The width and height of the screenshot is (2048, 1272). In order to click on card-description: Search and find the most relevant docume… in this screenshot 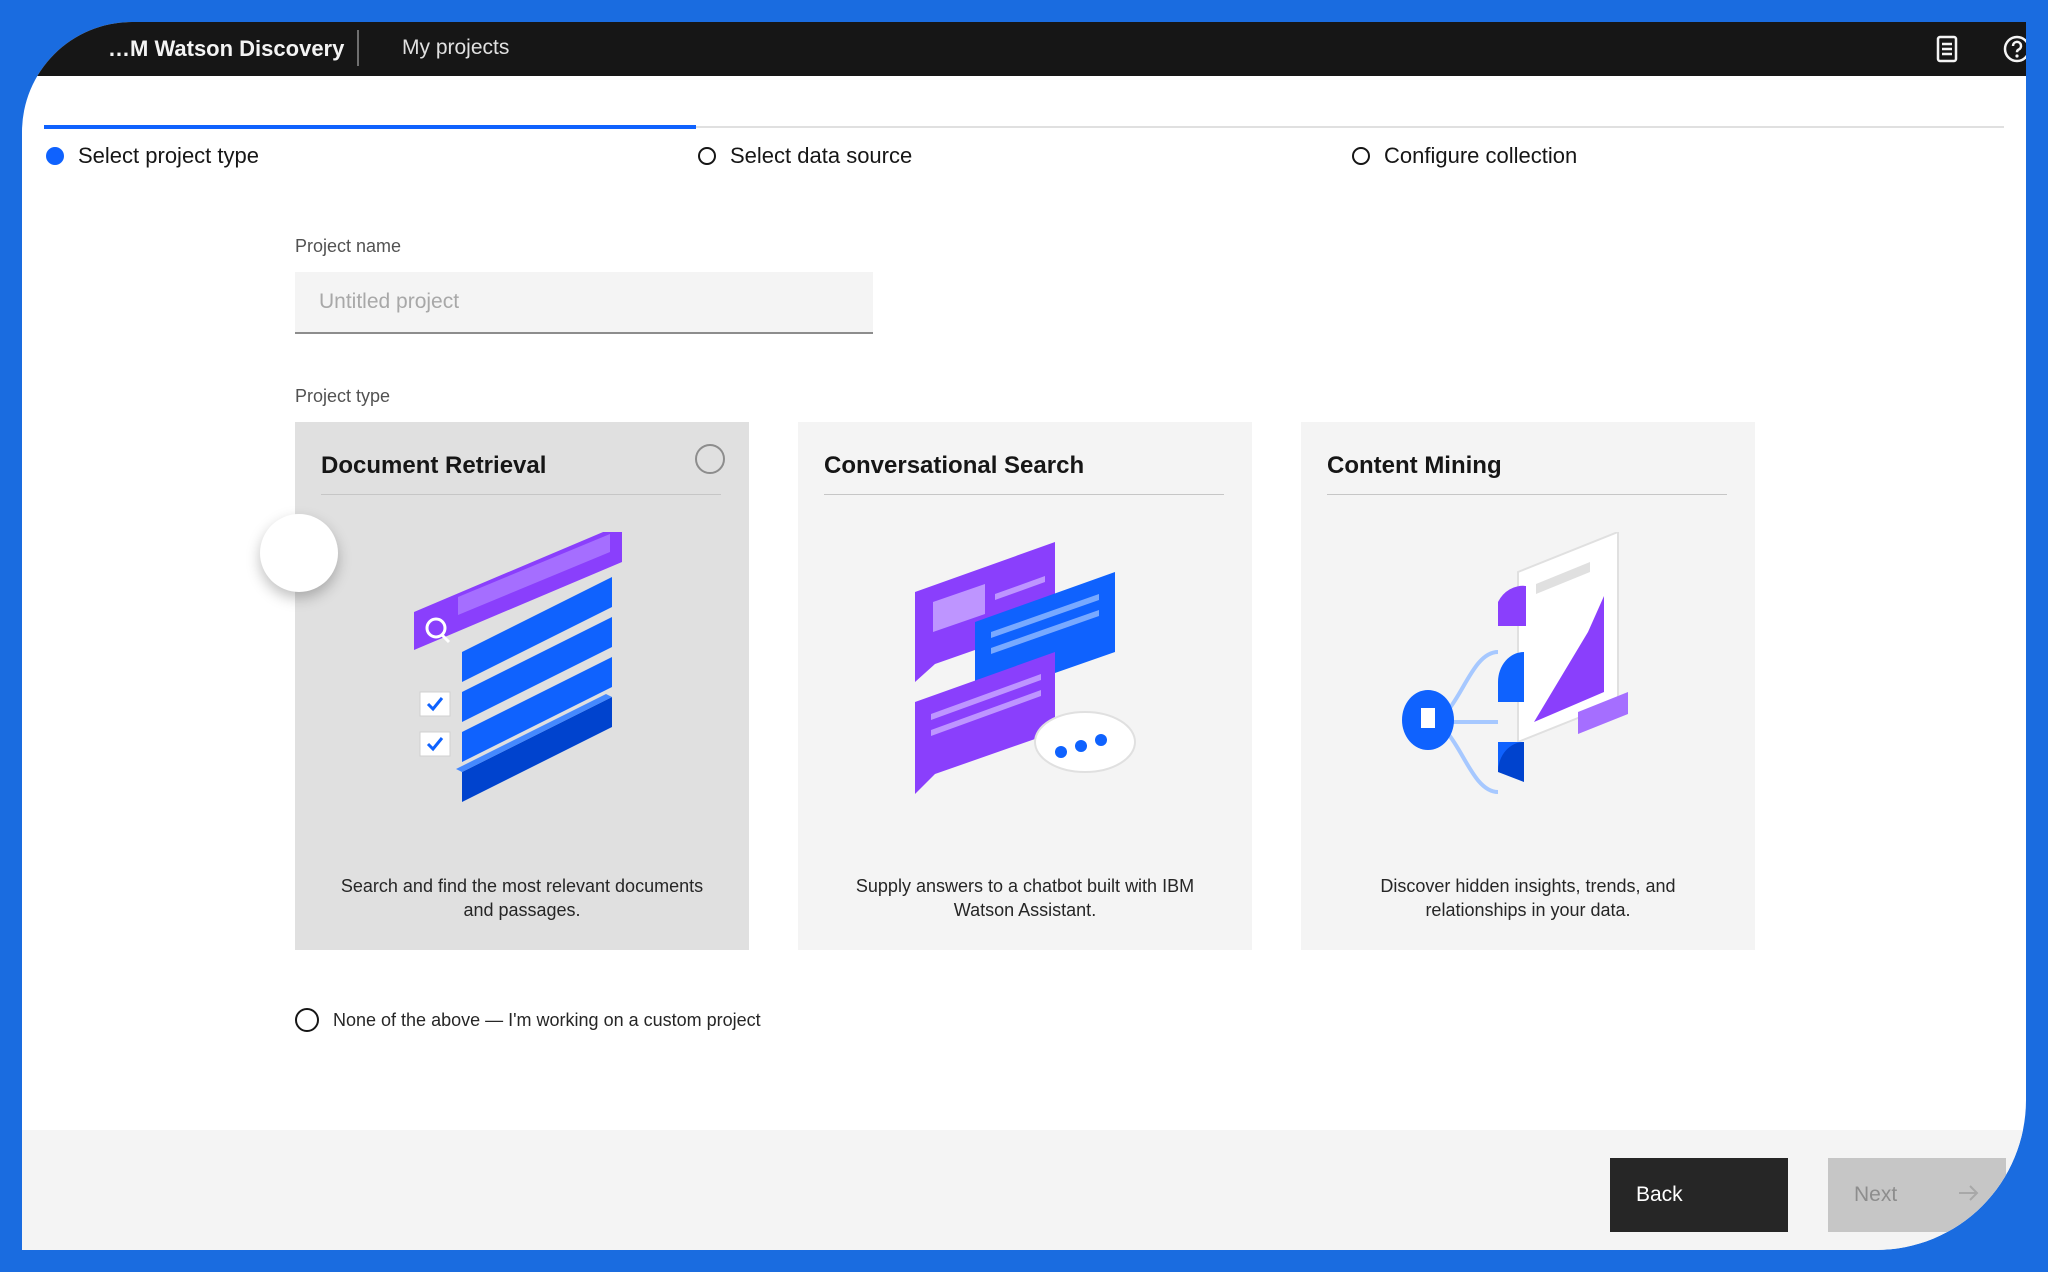, I will do `click(522, 898)`.